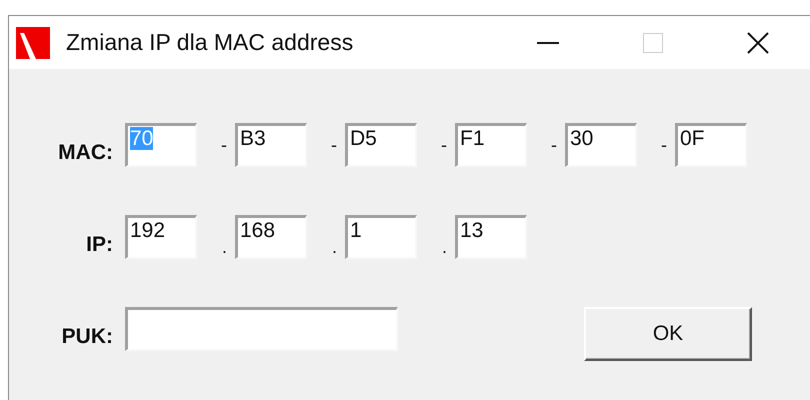 This screenshot has width=810, height=400. What do you see at coordinates (491, 237) in the screenshot?
I see `ip-field: 13` at bounding box center [491, 237].